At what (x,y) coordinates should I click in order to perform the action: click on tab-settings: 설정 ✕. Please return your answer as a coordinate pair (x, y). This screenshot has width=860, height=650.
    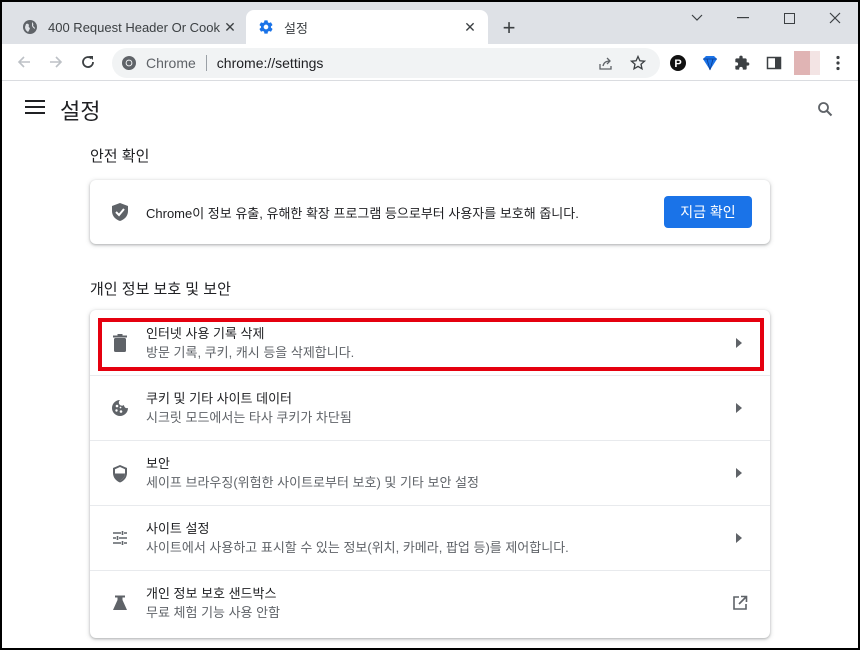
    Looking at the image, I should click on (367, 27).